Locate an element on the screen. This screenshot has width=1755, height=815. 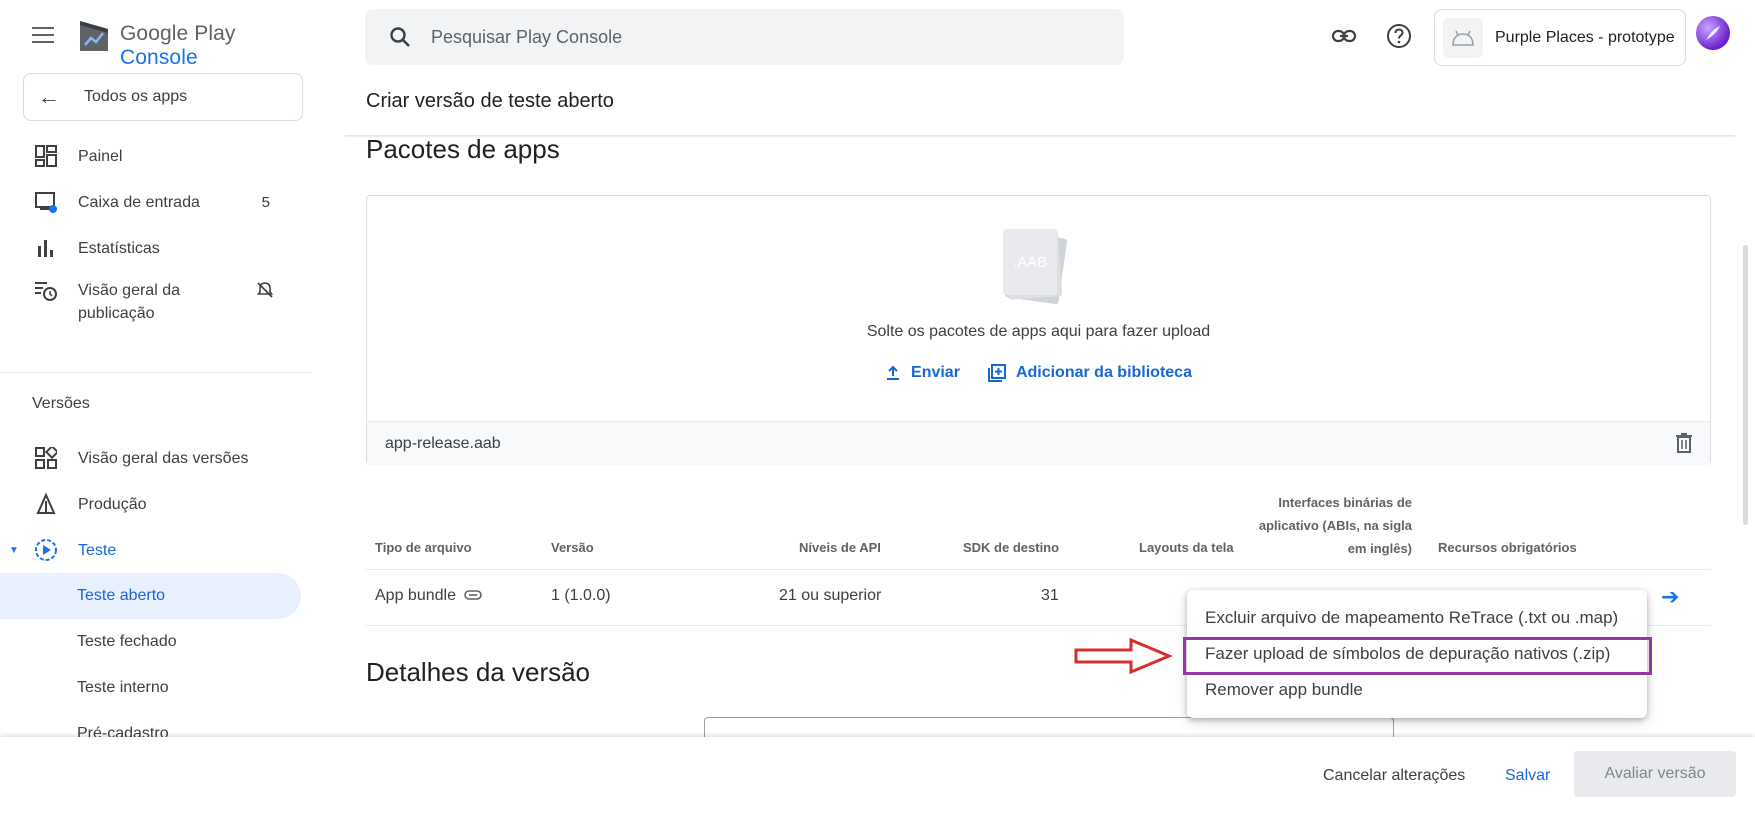
delete-icon is located at coordinates (1684, 445).